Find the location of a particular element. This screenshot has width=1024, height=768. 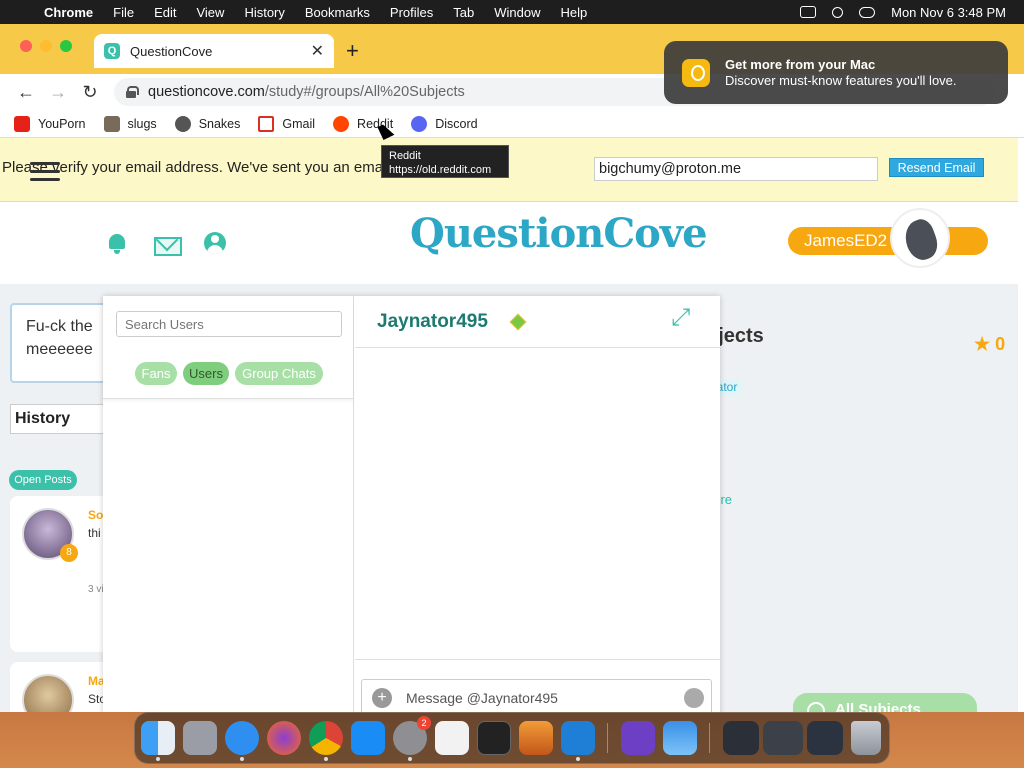

chrome-icon is located at coordinates (326, 738).